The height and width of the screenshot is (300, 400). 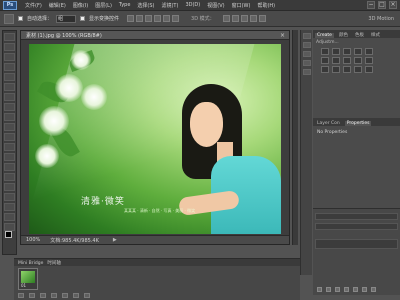 What do you see at coordinates (32, 295) in the screenshot?
I see `prev-frame-icon` at bounding box center [32, 295].